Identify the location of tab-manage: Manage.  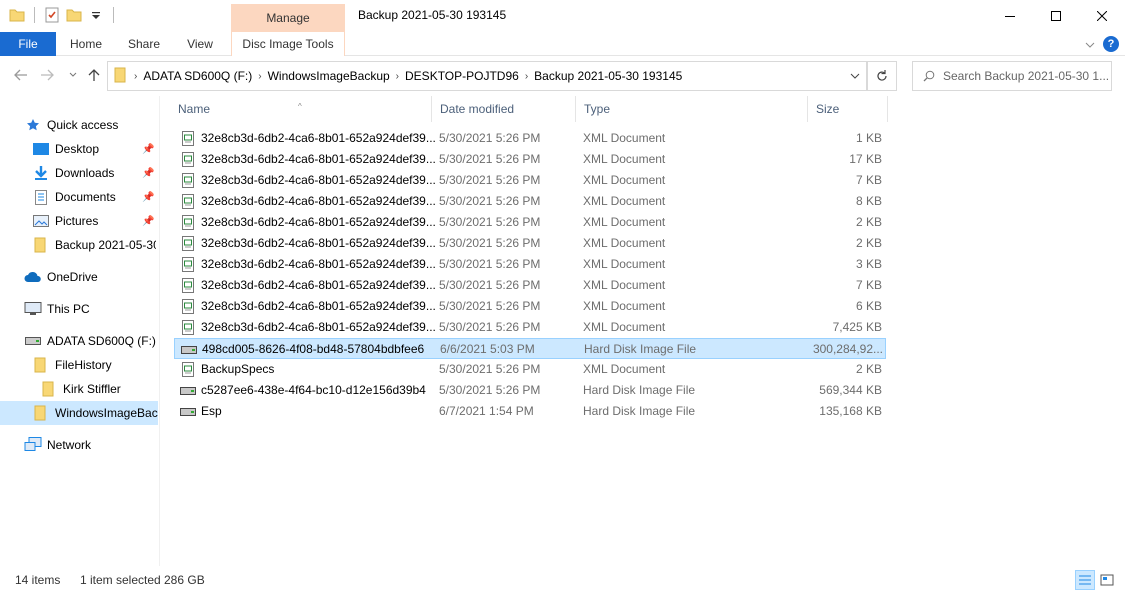
(288, 18).